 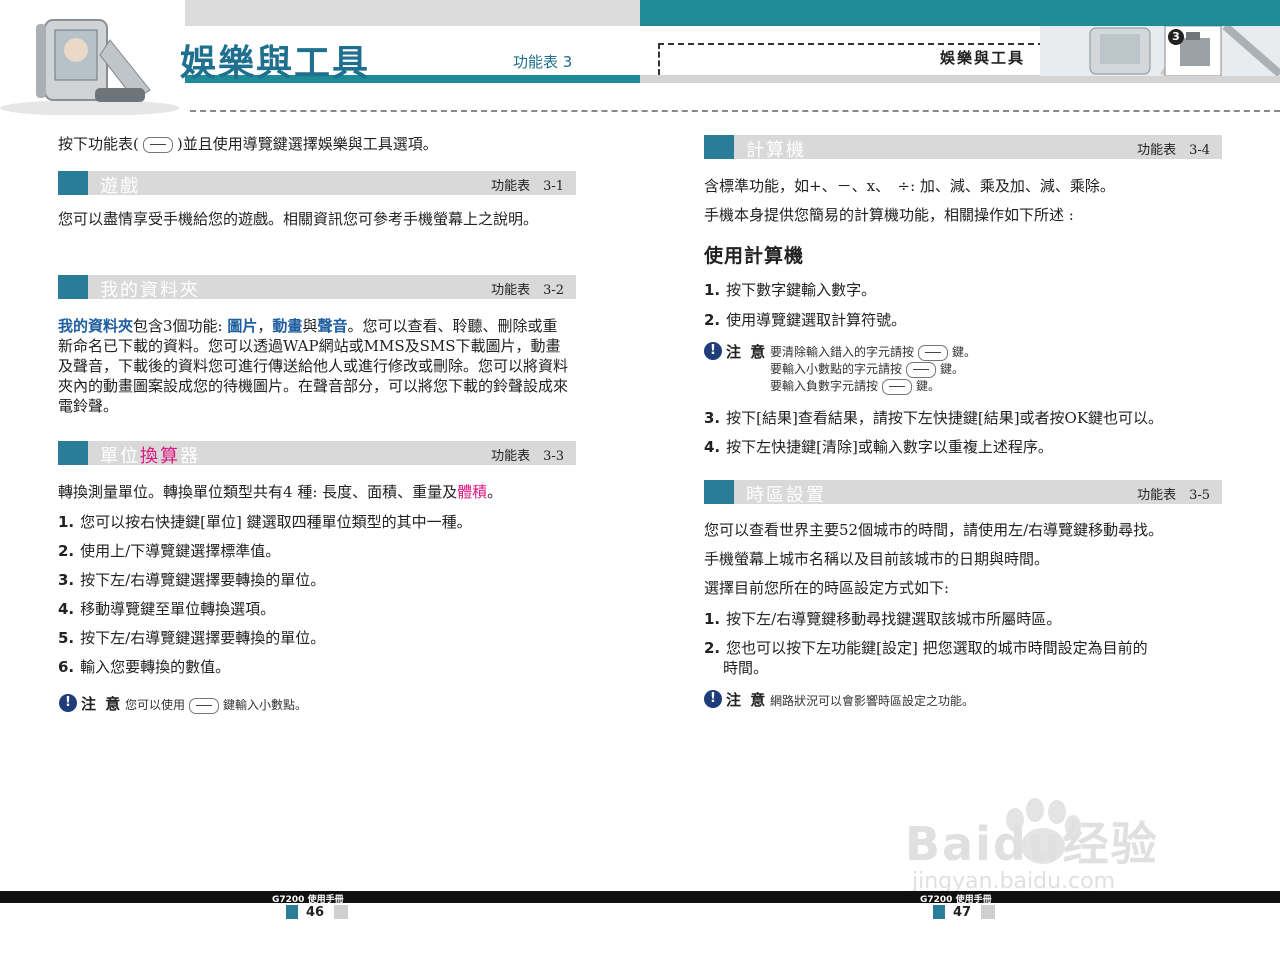 I want to click on intro-text: 按下功能表()並且使用導覽鍵選擇娛樂與工具選項。, so click(x=248, y=144).